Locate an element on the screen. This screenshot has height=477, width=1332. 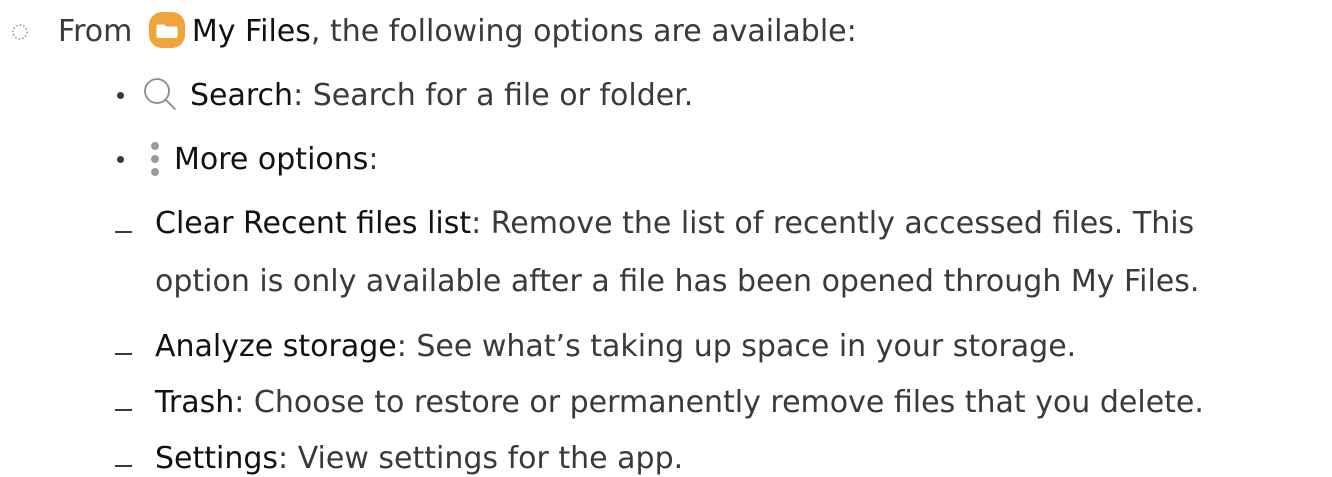
search-icon is located at coordinates (160, 94).